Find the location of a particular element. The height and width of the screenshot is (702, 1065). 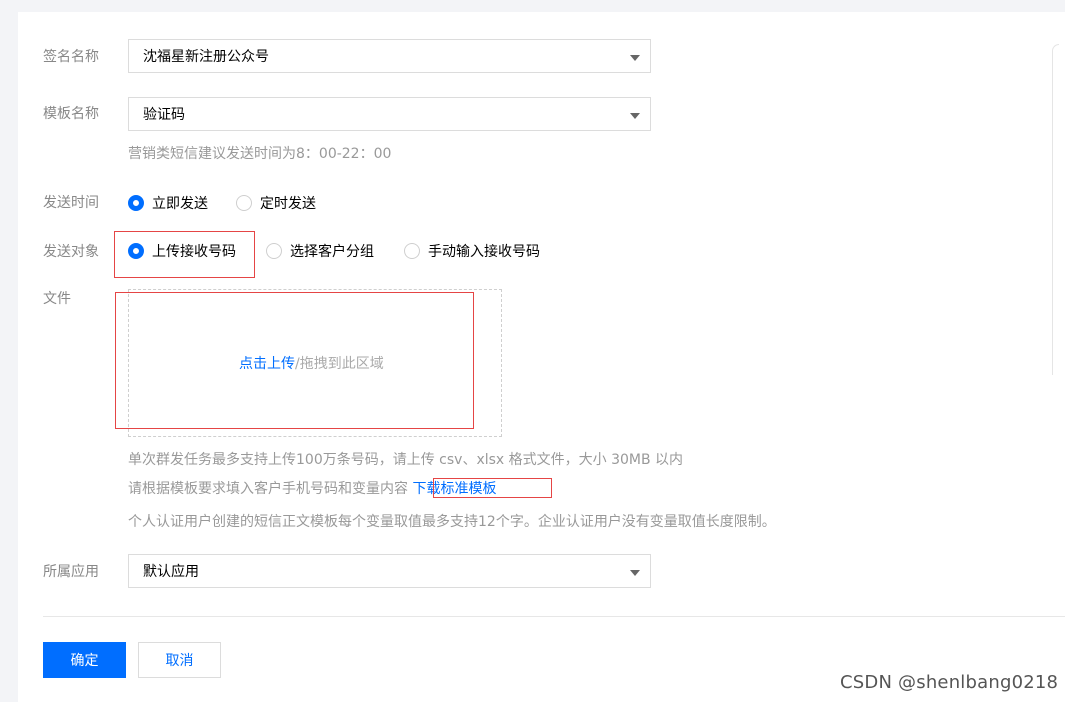

radio-manual-input: 手动输入接收号码 is located at coordinates (472, 251).